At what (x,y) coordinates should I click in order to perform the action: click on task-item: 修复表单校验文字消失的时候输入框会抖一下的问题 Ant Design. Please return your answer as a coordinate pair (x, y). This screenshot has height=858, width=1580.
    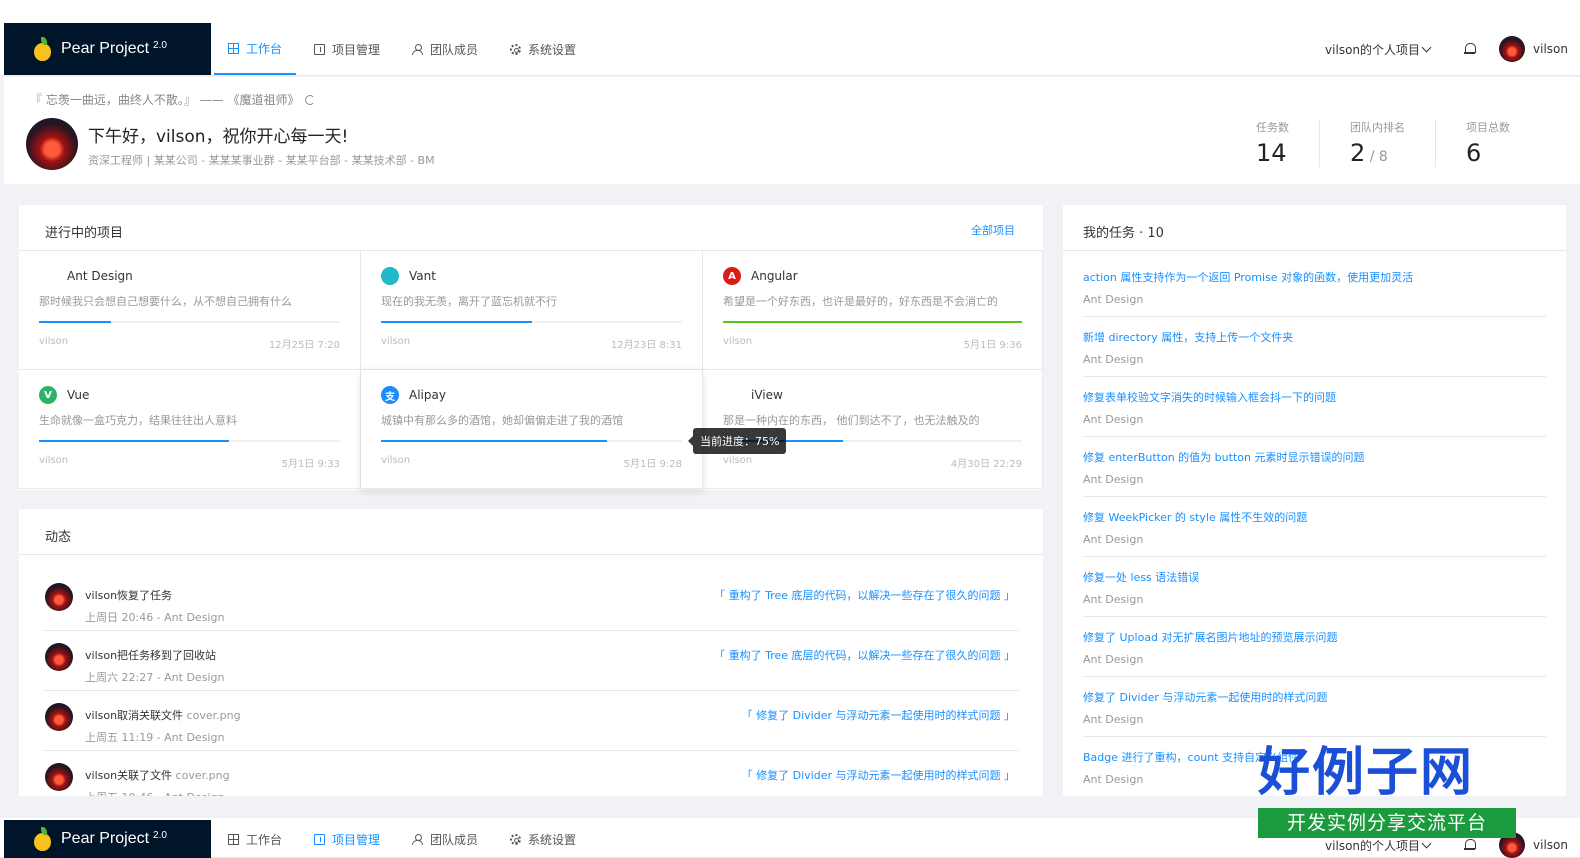
    Looking at the image, I should click on (1314, 407).